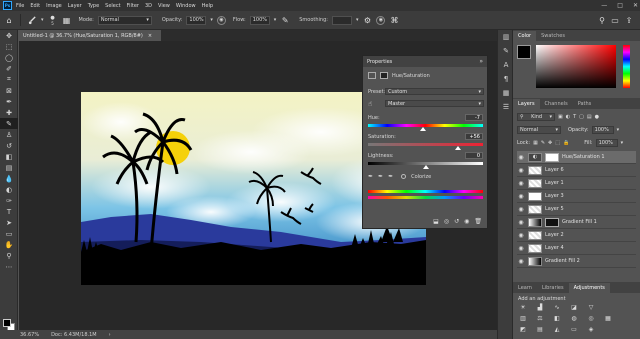 The width and height of the screenshot is (640, 339). Describe the element at coordinates (164, 6) in the screenshot. I see `menu-view: View` at that location.